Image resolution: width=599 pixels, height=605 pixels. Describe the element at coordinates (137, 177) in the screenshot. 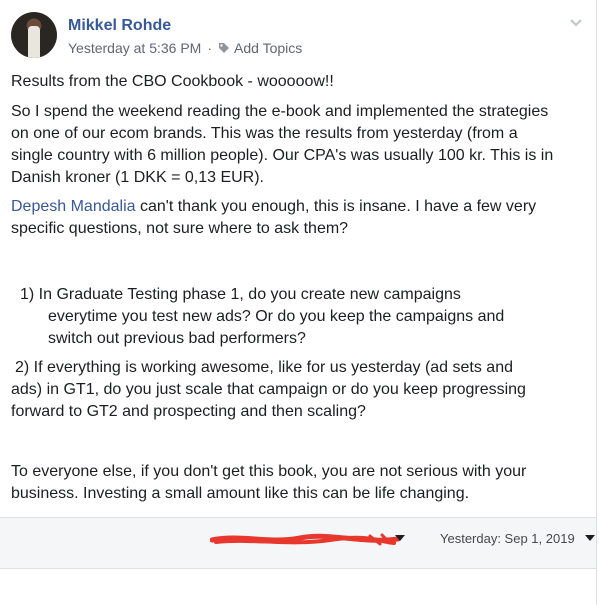

I see `post-paragraph: Danish kroner (1 DKK = 0,13 EUR).` at that location.